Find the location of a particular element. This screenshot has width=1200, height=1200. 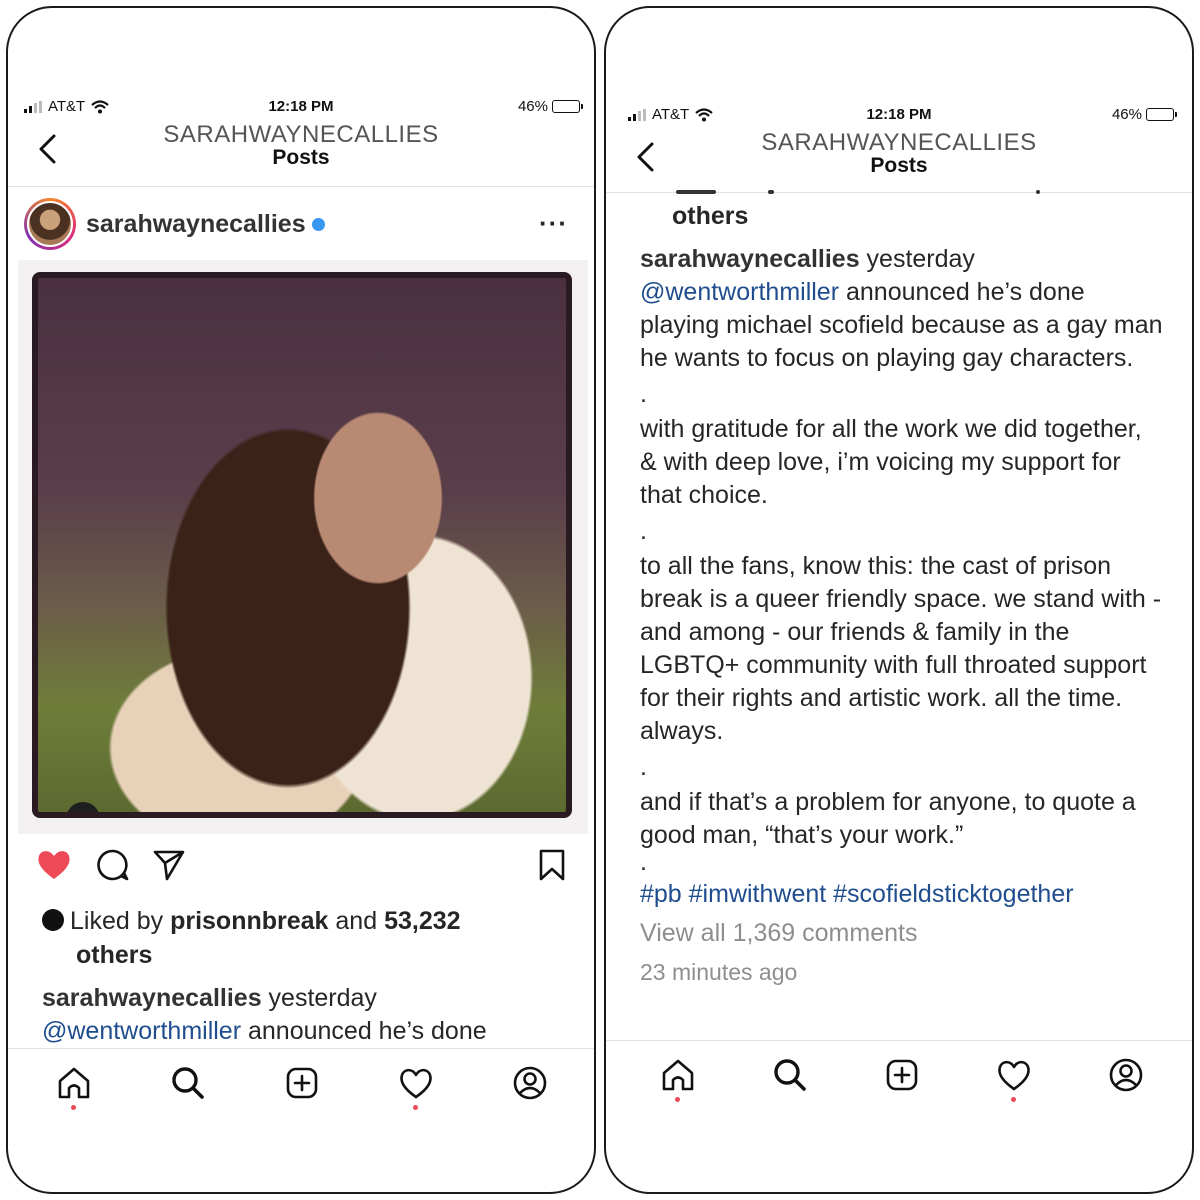

likes-and: and is located at coordinates (356, 921).